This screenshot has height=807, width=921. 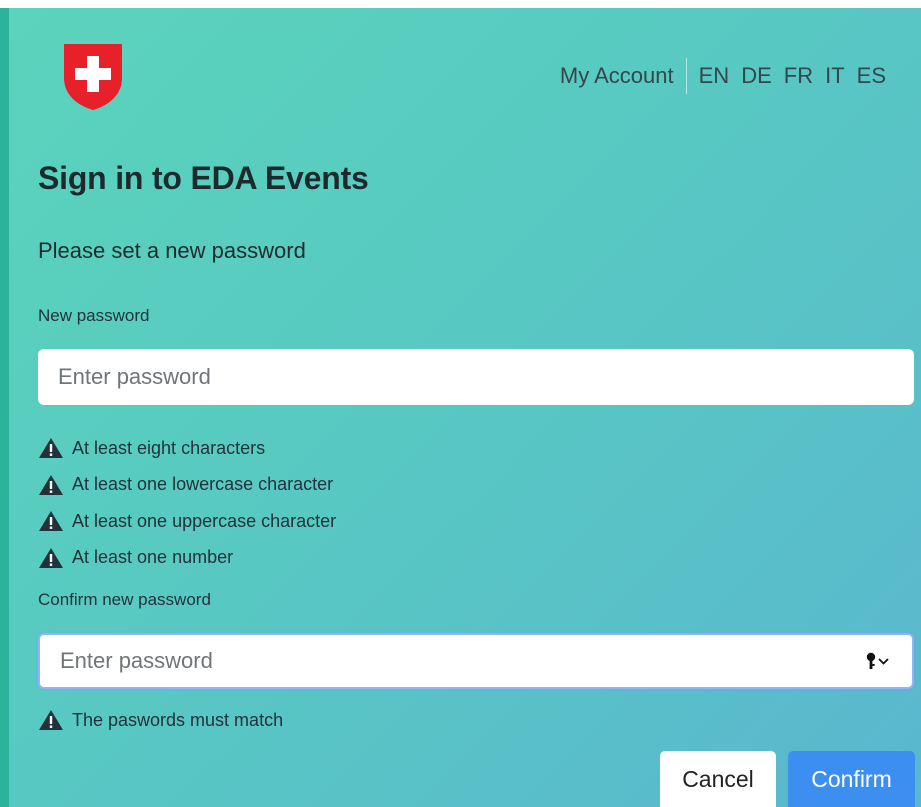 What do you see at coordinates (623, 76) in the screenshot?
I see `my-account-link: My Account` at bounding box center [623, 76].